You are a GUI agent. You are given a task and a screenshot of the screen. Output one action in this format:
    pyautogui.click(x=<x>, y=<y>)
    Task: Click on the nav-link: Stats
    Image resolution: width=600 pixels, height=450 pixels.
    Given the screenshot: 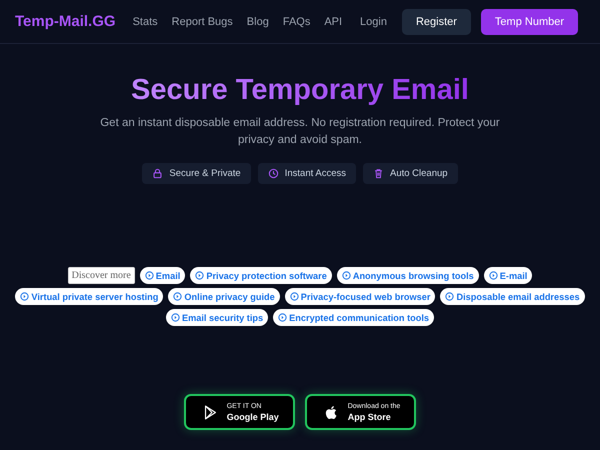 What is the action you would take?
    pyautogui.click(x=145, y=22)
    